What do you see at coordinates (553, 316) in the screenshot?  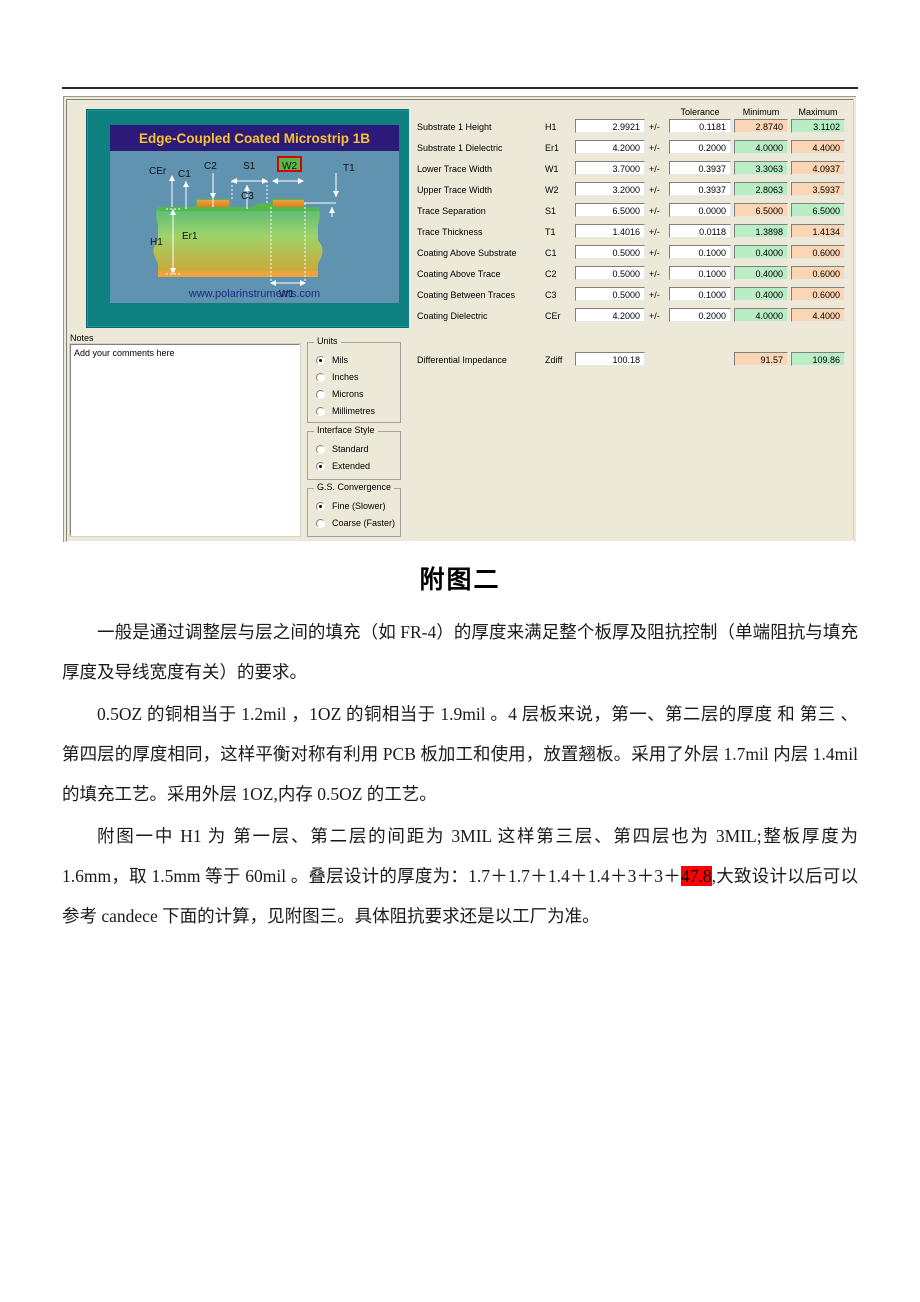 I see `parameter-symbol: CEr` at bounding box center [553, 316].